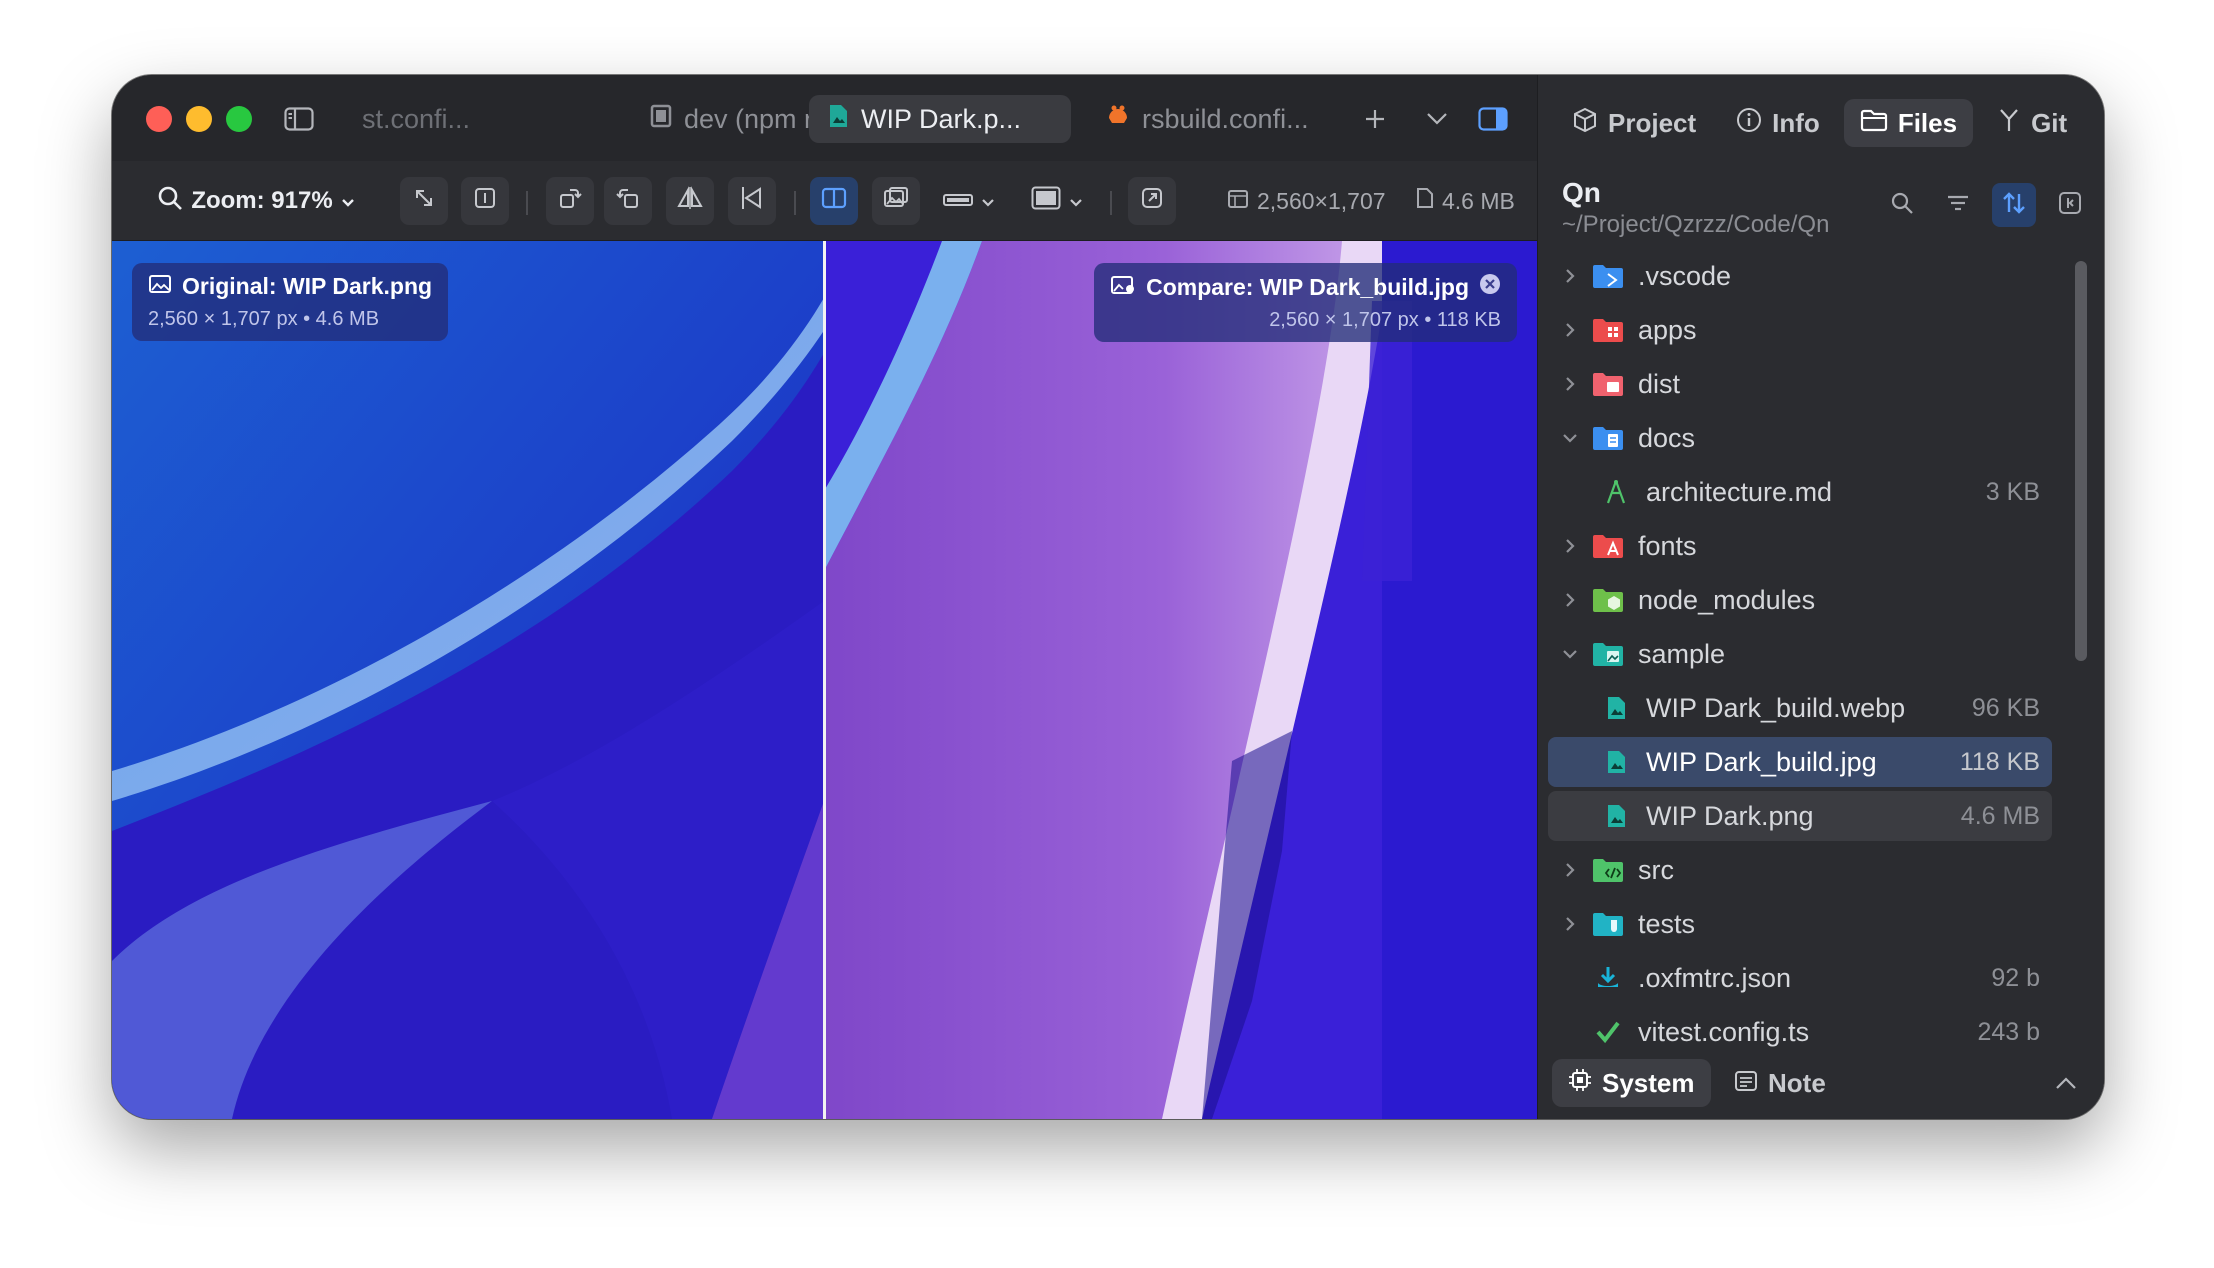 Image resolution: width=2214 pixels, height=1268 pixels. What do you see at coordinates (1659, 383) in the screenshot?
I see `tree-row-label: dist` at bounding box center [1659, 383].